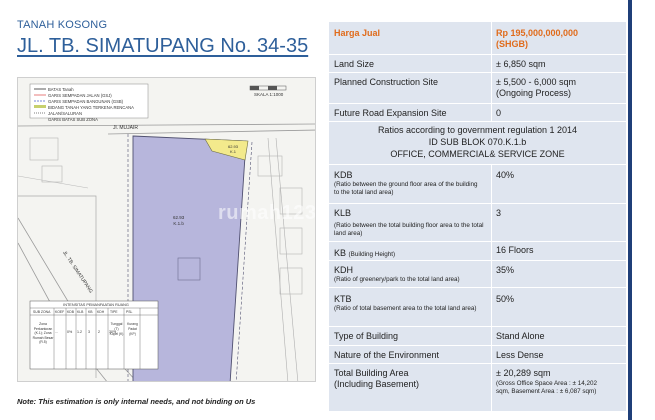 Image resolution: width=655 pixels, height=420 pixels. What do you see at coordinates (409, 254) in the screenshot?
I see `kb-label-block: KB (Building Height)` at bounding box center [409, 254].